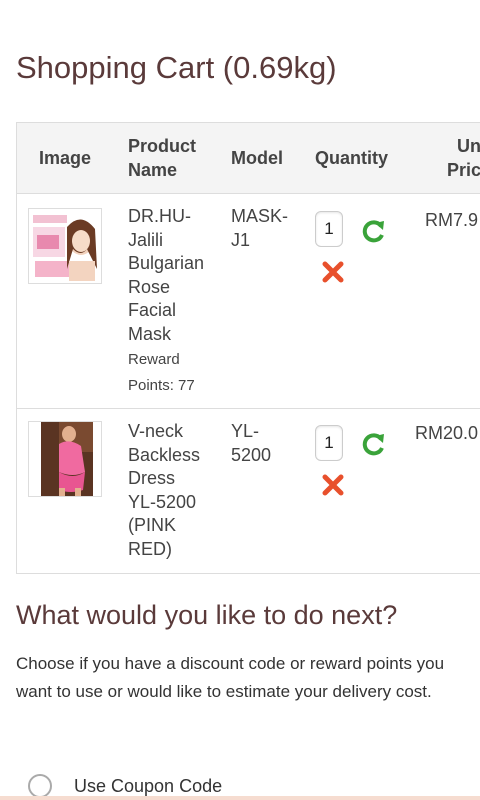  Describe the element at coordinates (152, 478) in the screenshot. I see `product-name-line: Dress` at that location.